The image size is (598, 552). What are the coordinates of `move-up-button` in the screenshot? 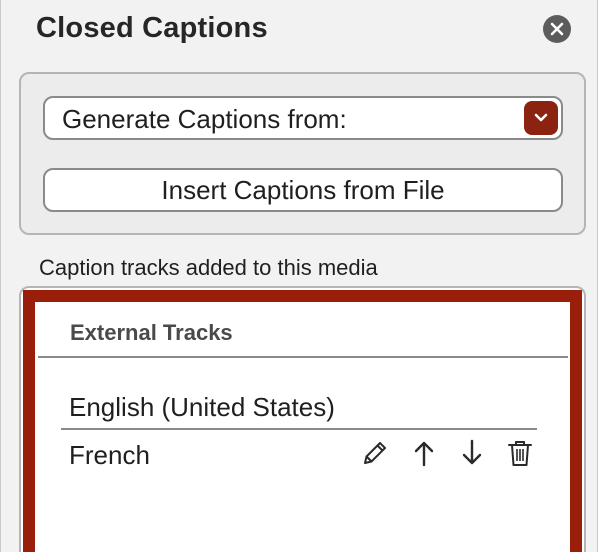 It's located at (424, 453).